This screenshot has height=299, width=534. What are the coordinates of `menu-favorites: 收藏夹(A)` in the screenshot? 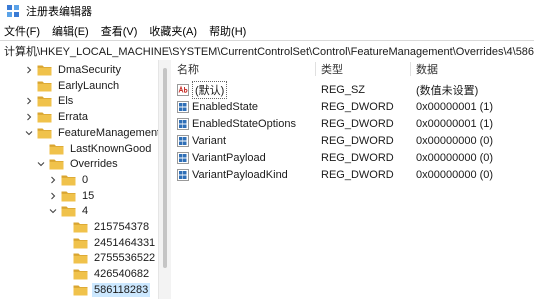 It's located at (173, 31).